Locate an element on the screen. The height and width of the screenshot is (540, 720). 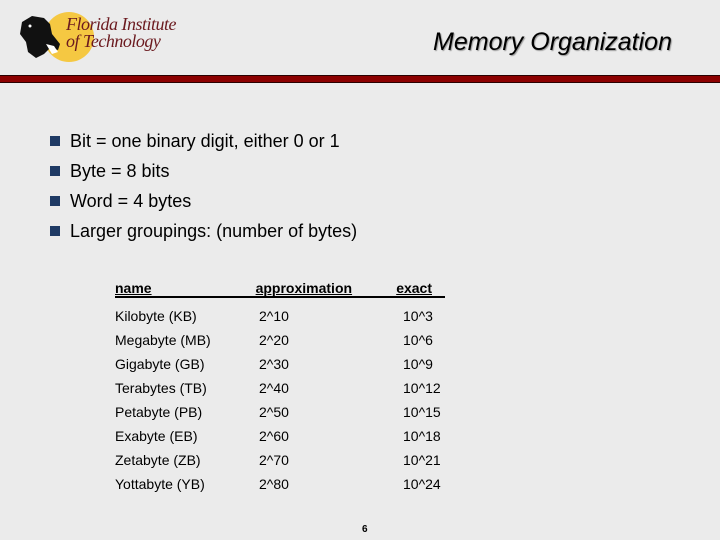
cell-approximation: 2^70 is located at coordinates (274, 460).